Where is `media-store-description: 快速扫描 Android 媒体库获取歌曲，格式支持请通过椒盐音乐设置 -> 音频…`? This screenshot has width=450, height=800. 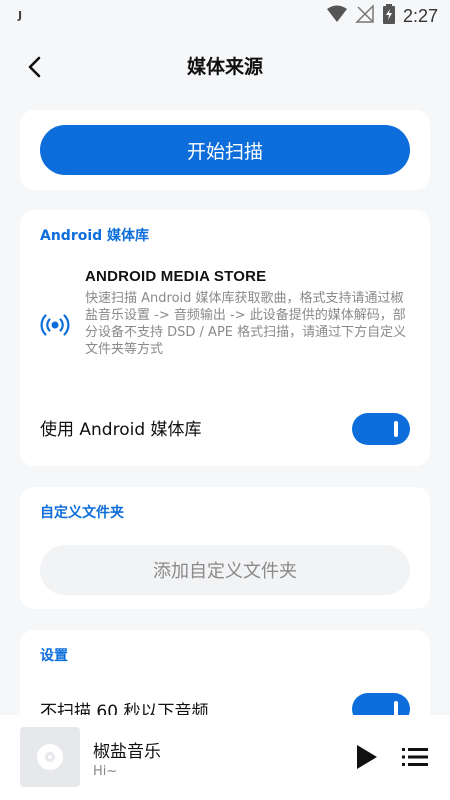
media-store-description: 快速扫描 Android 媒体库获取歌曲，格式支持请通过椒盐音乐设置 -> 音频… is located at coordinates (246, 324).